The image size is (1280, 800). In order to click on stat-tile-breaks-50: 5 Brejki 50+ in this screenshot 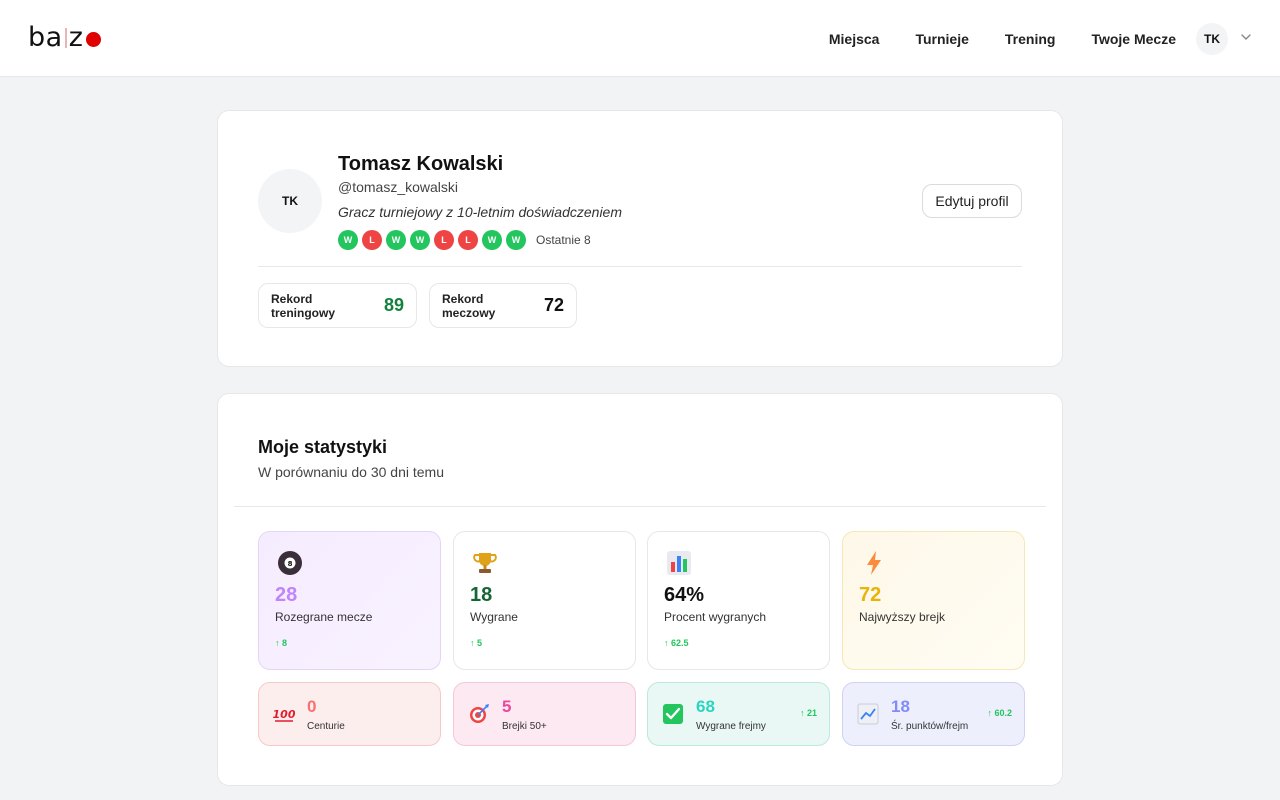, I will do `click(544, 714)`.